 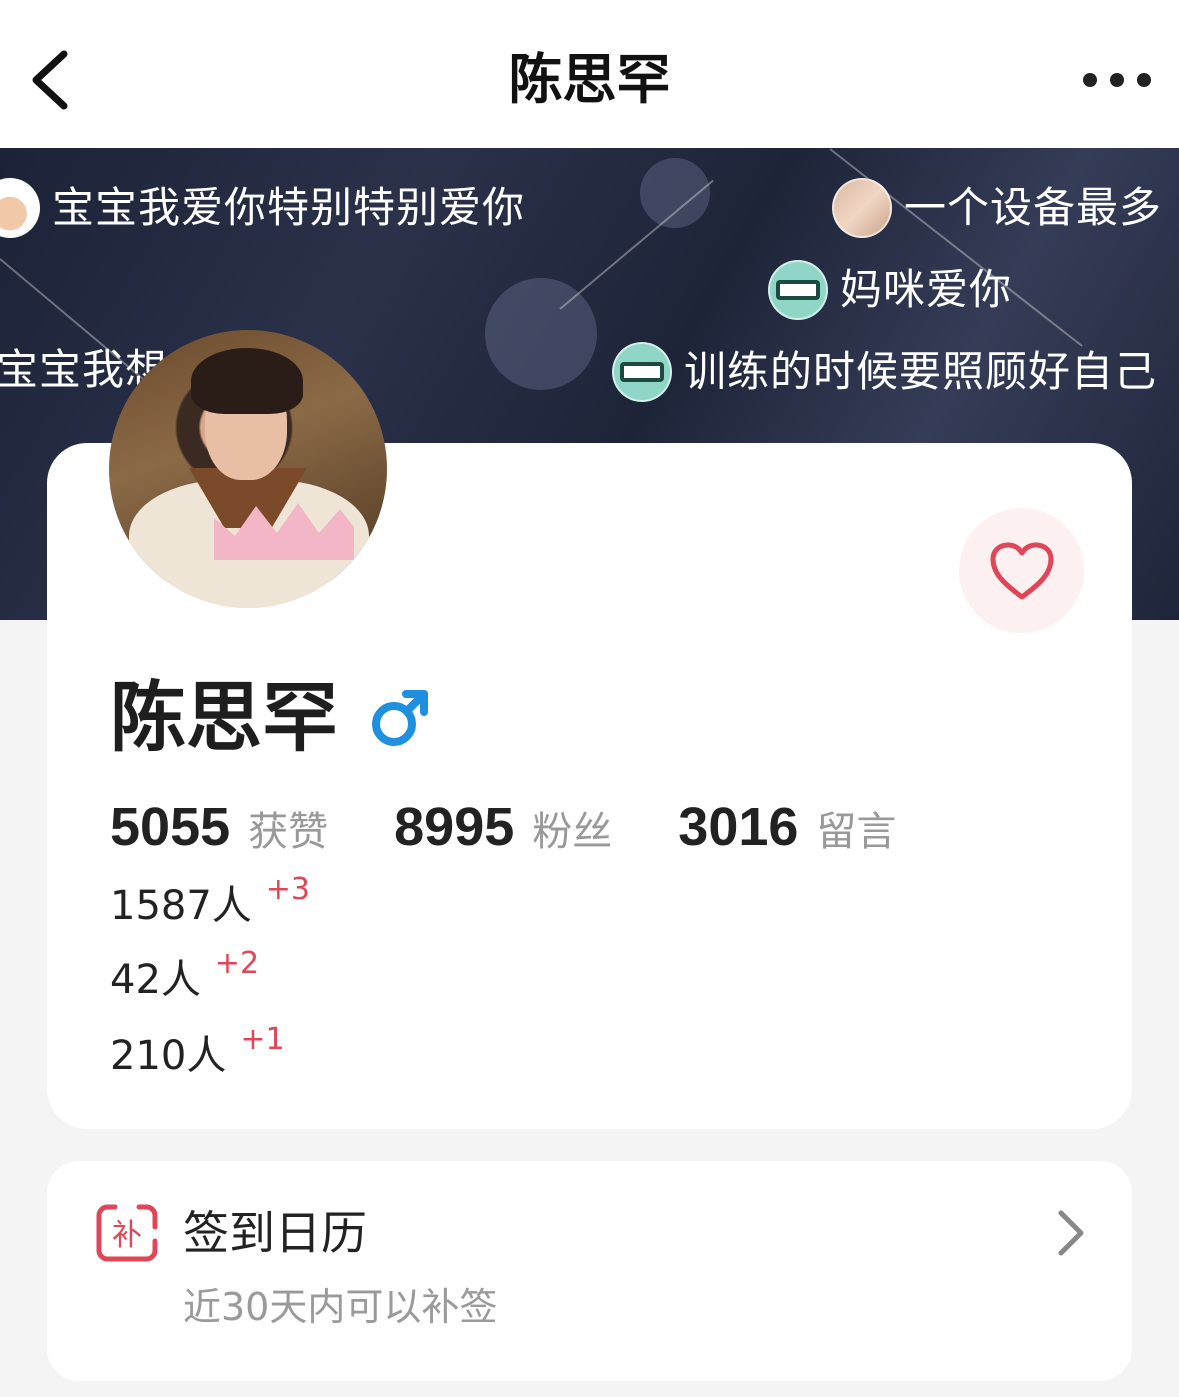 I want to click on calendar-title: 签到日历, so click(x=275, y=1233).